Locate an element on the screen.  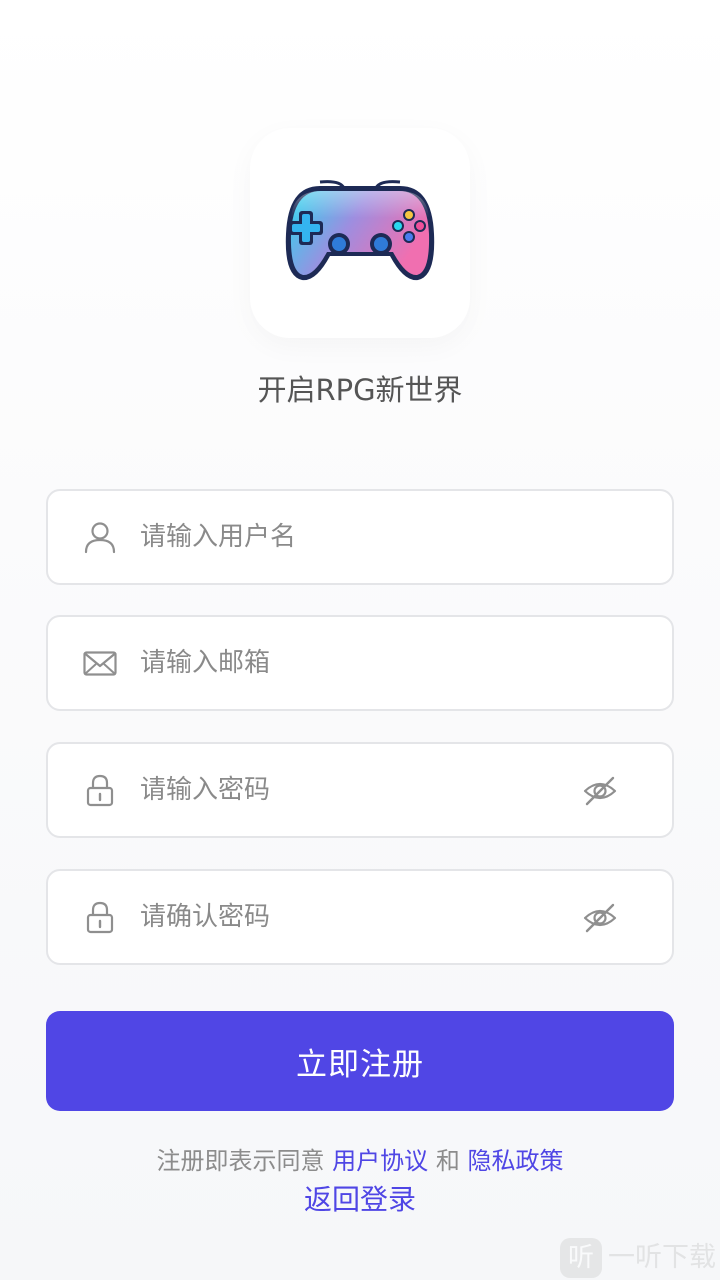
app-logo is located at coordinates (360, 233).